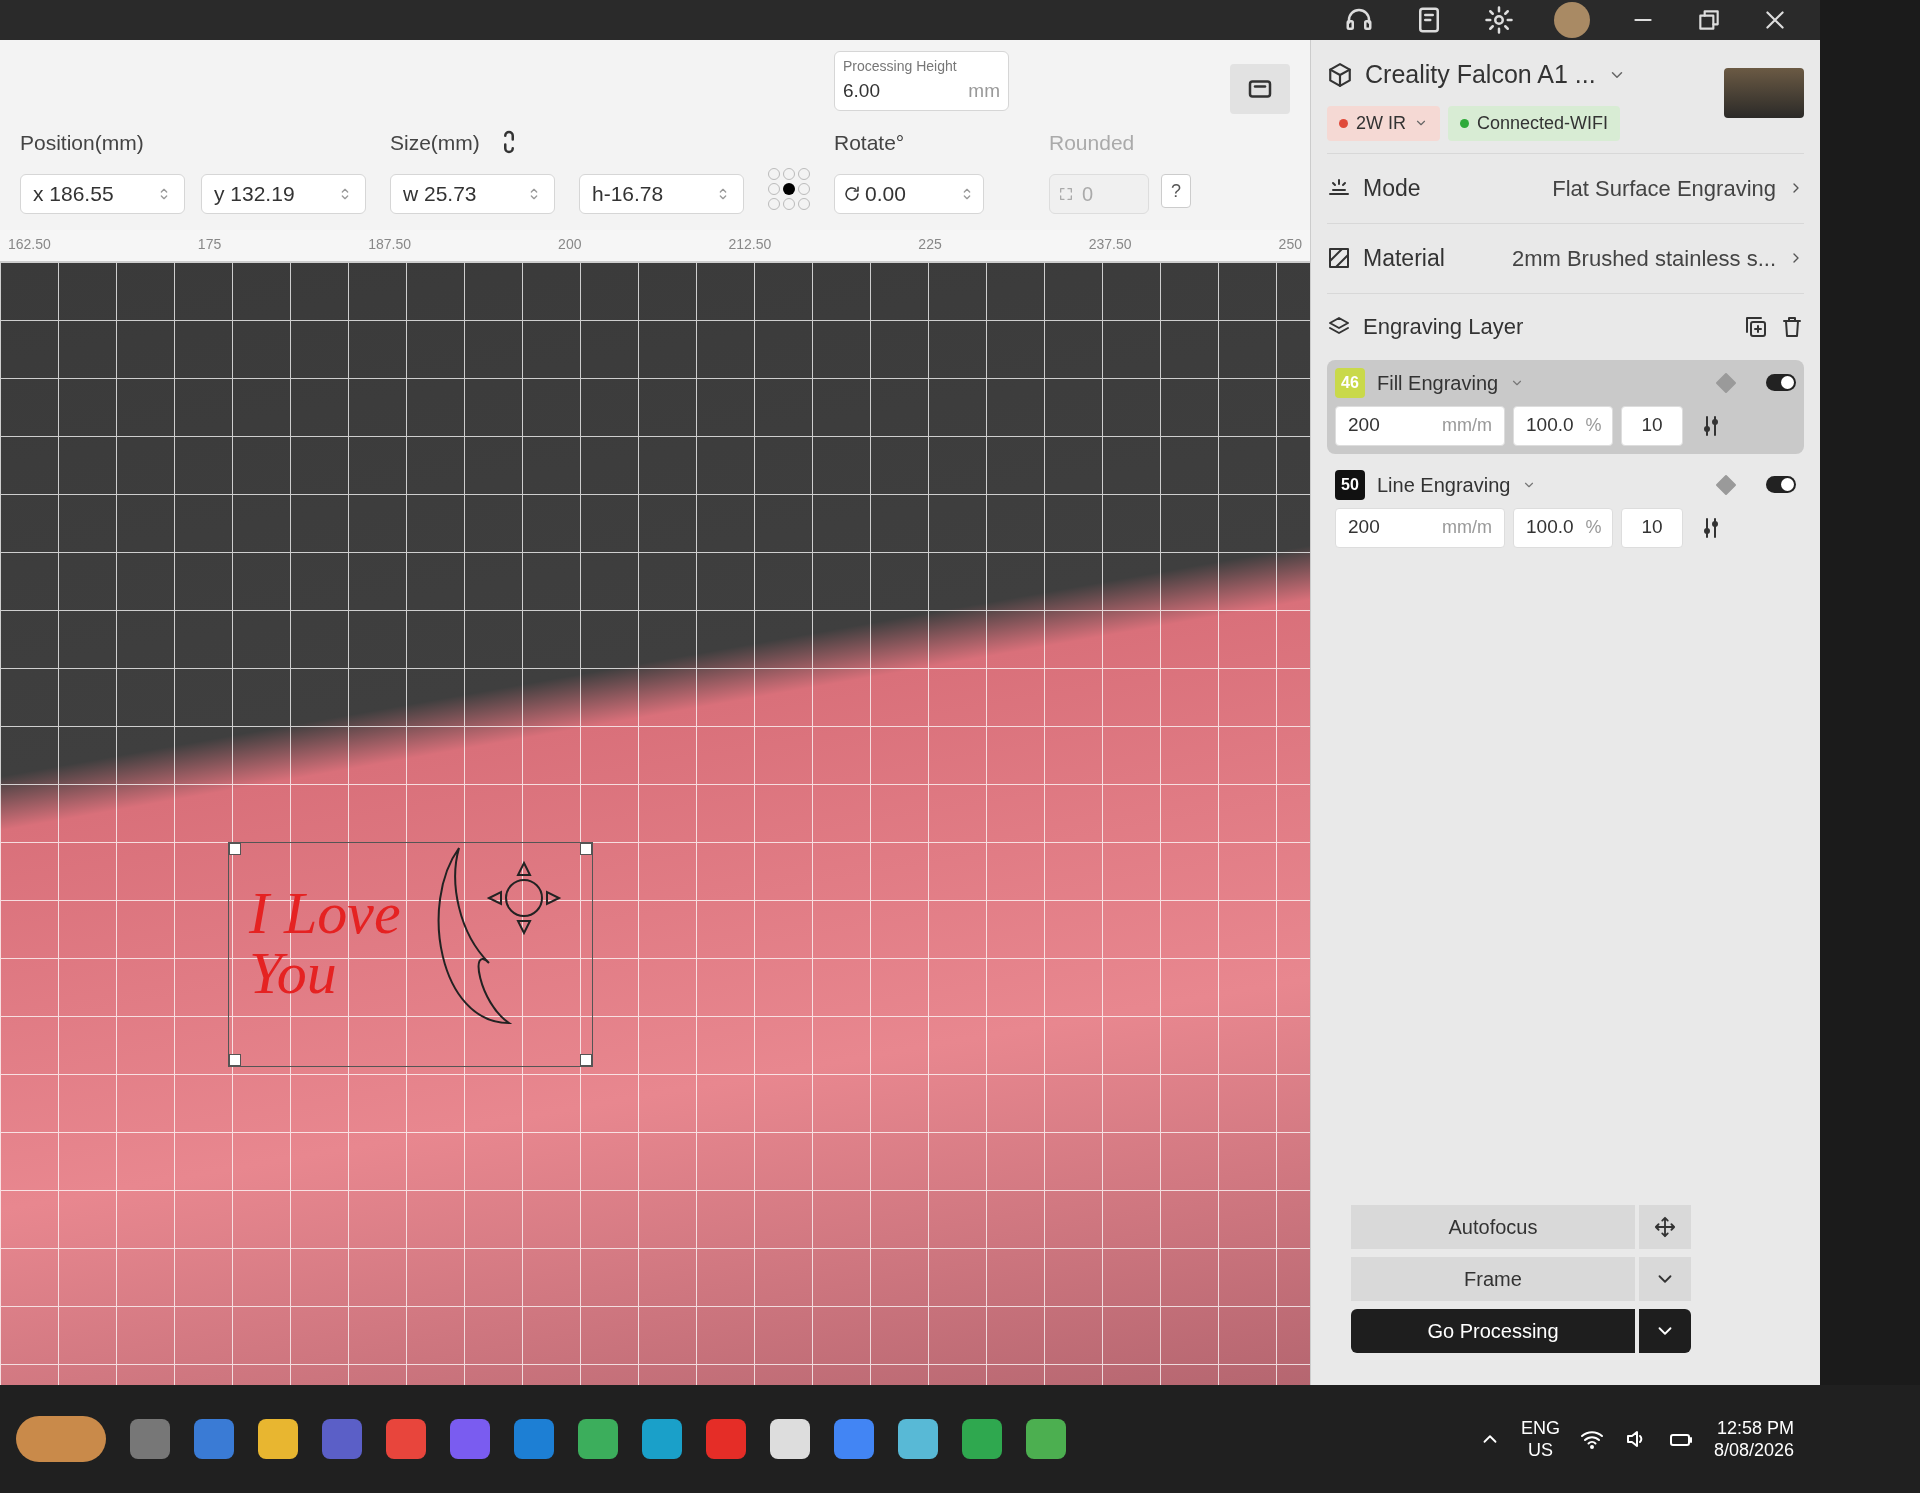 The image size is (1920, 1493). What do you see at coordinates (283, 194) in the screenshot?
I see `y-field: y 132.19` at bounding box center [283, 194].